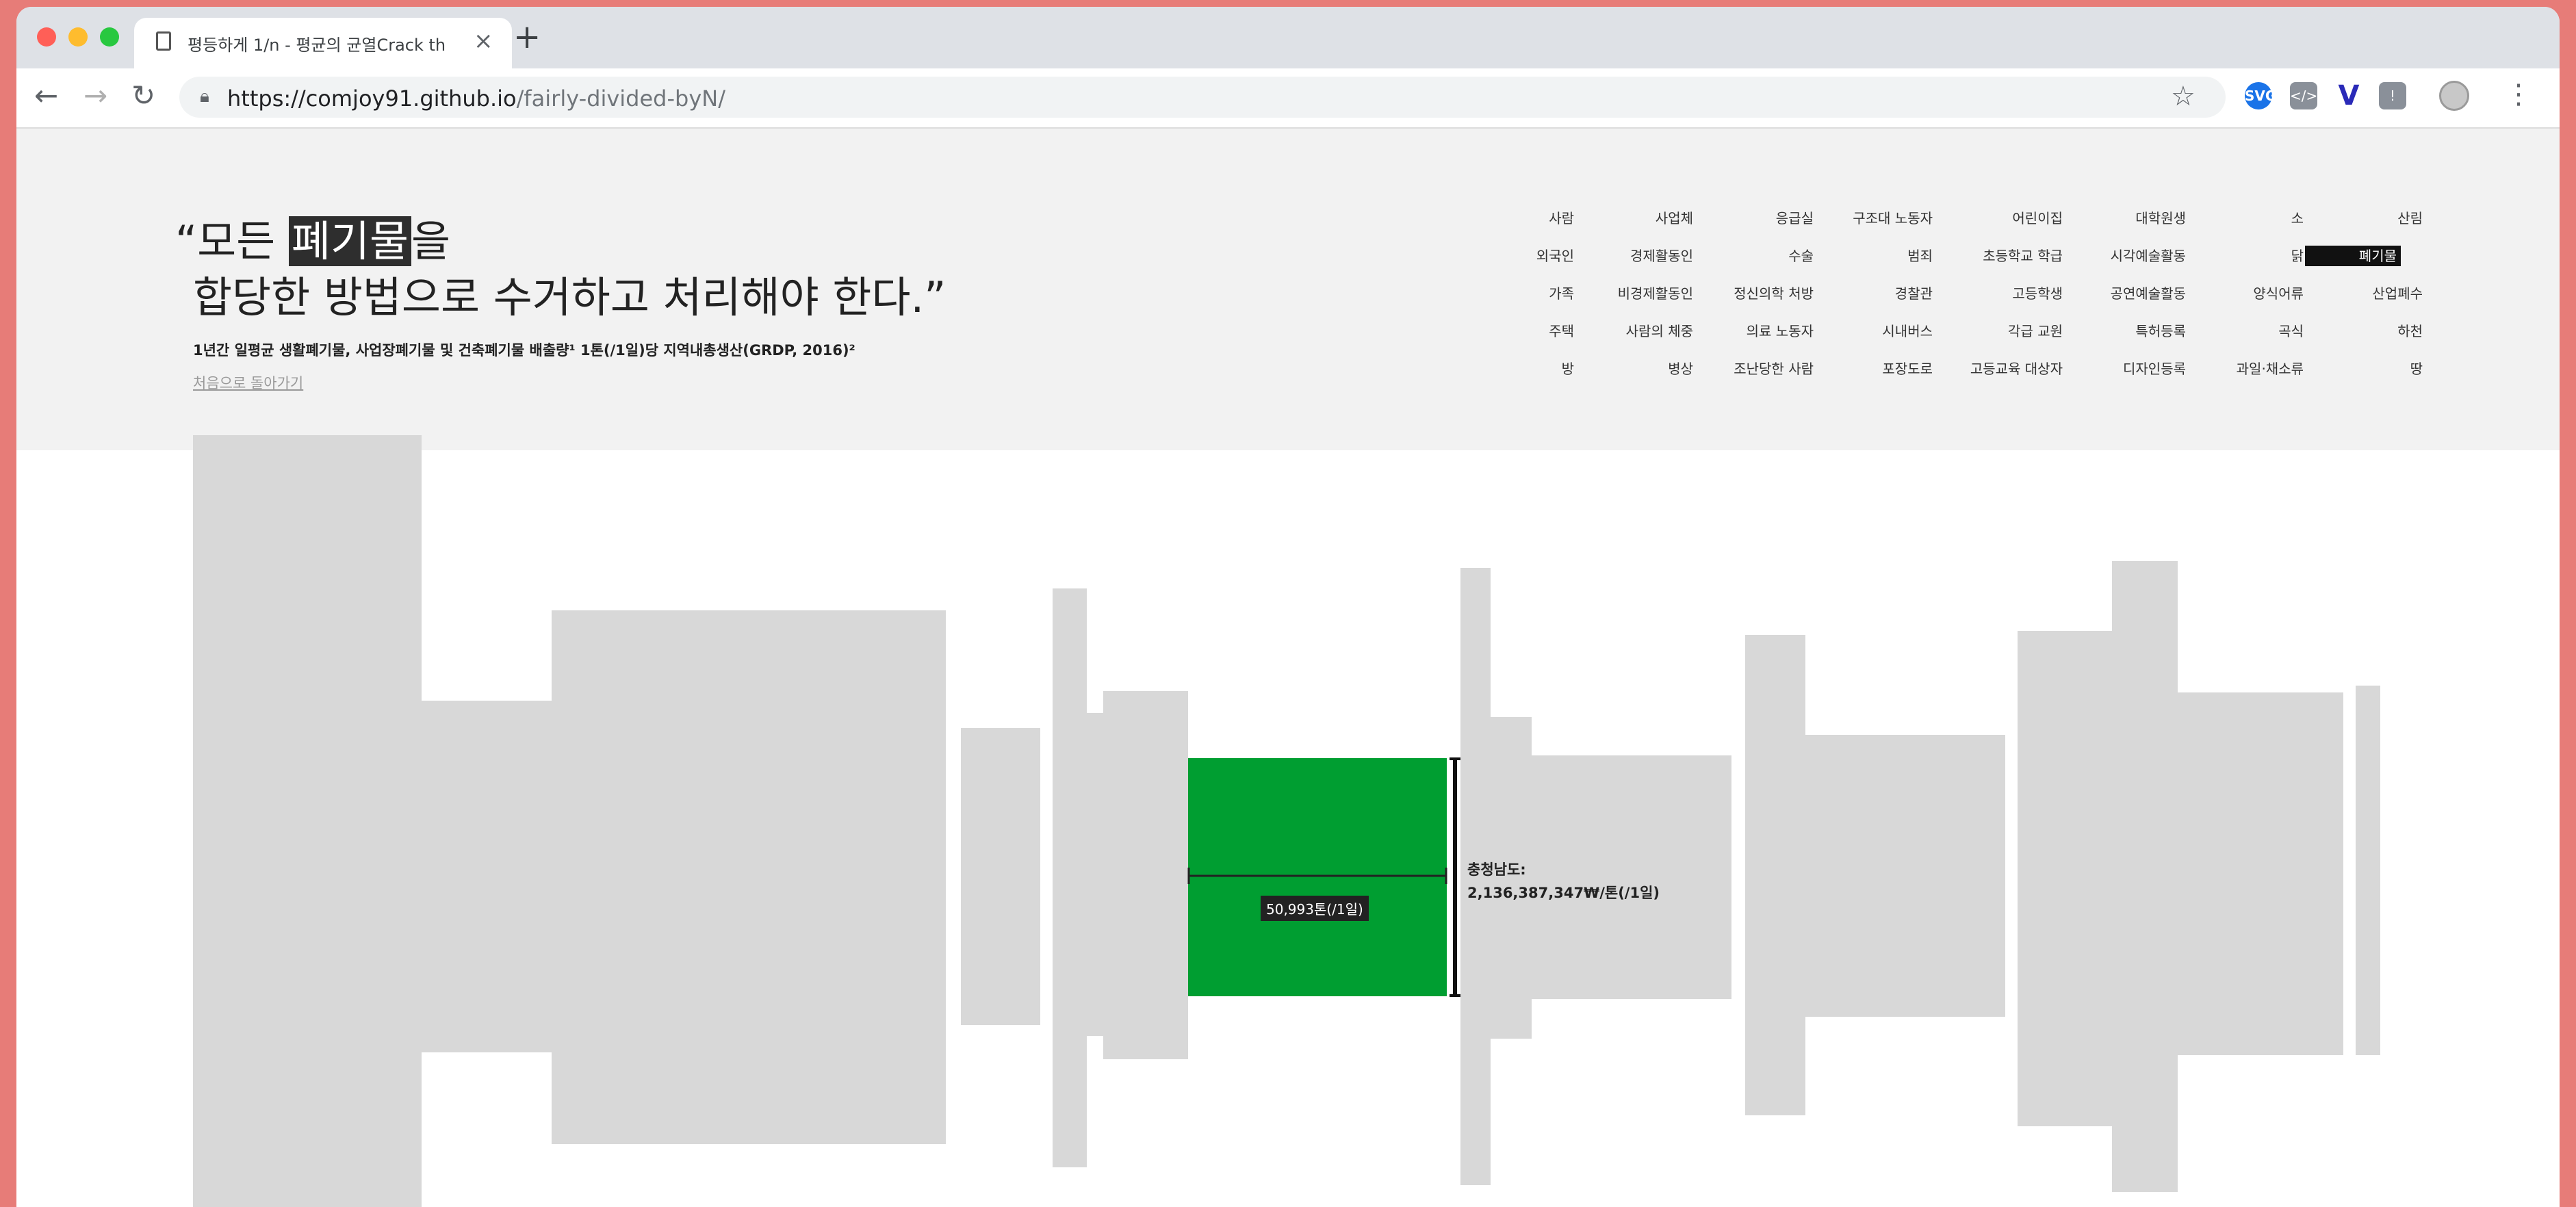 Image resolution: width=2576 pixels, height=1207 pixels. Describe the element at coordinates (95, 96) in the screenshot. I see `forward-arrow-icon: →` at that location.